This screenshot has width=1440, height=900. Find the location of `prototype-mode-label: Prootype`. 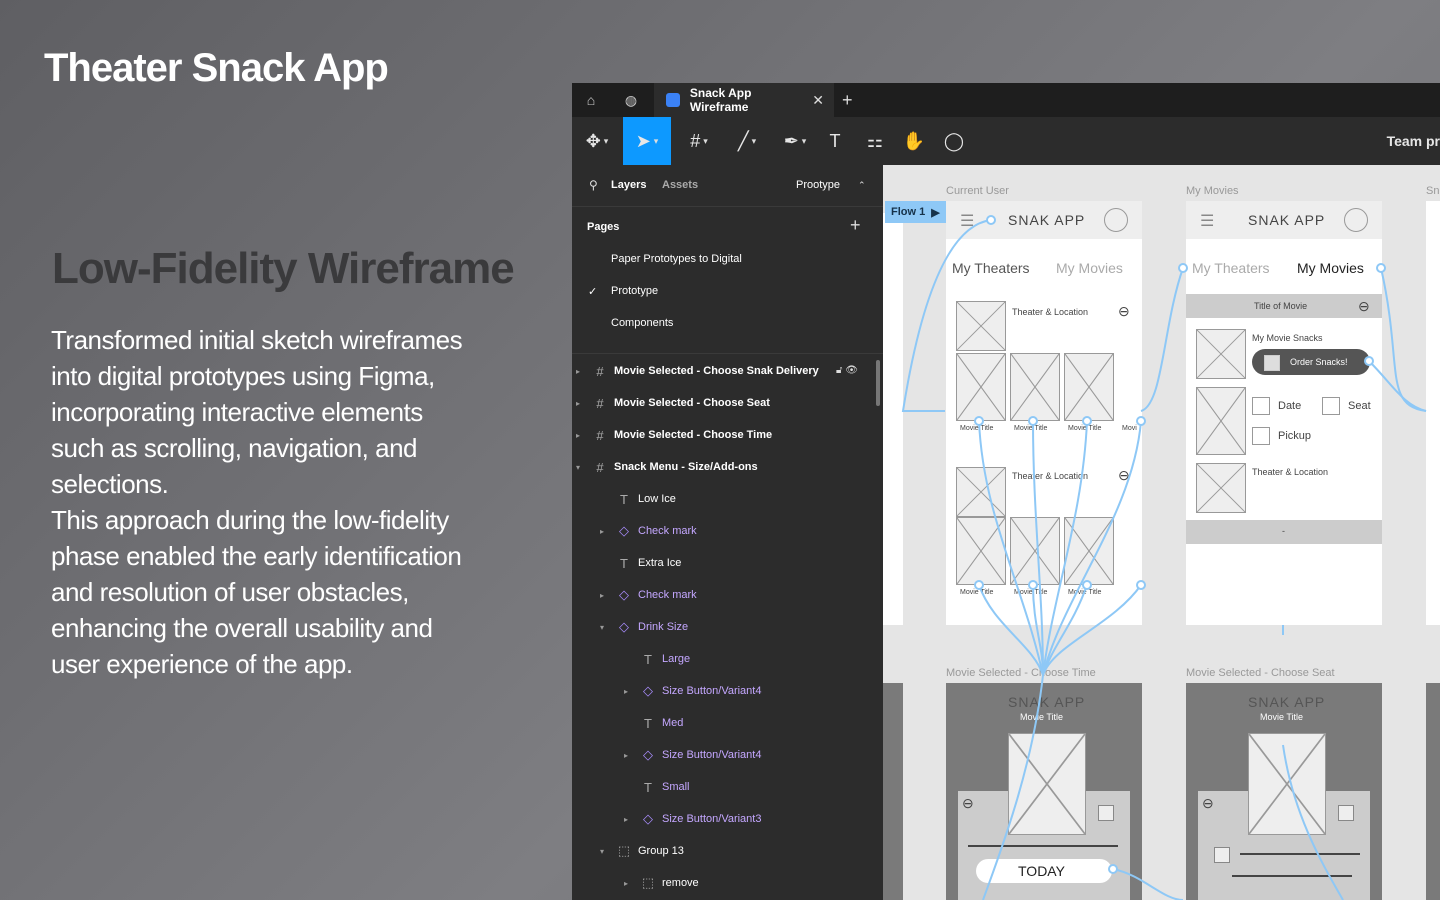

prototype-mode-label: Prootype is located at coordinates (818, 185).